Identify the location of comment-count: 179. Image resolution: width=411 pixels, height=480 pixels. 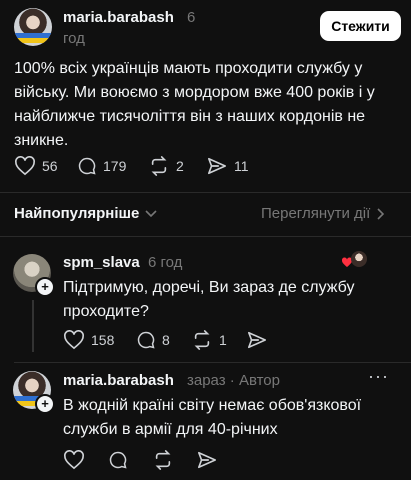
(115, 166).